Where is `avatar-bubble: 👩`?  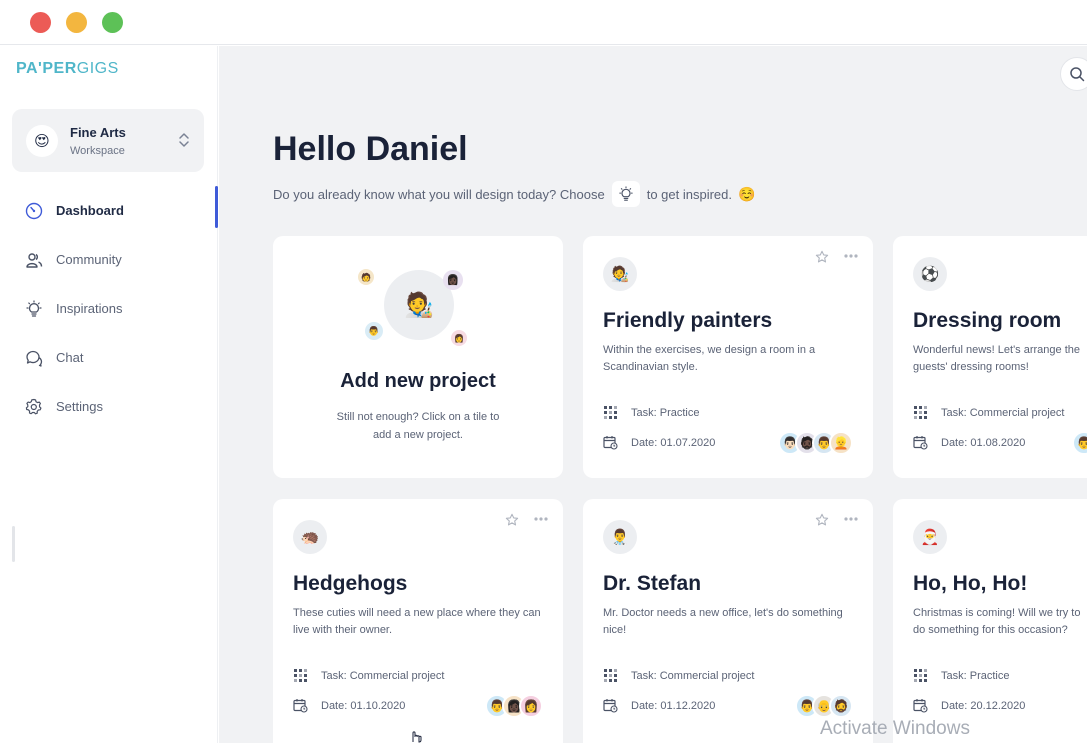
avatar-bubble: 👩 is located at coordinates (459, 338).